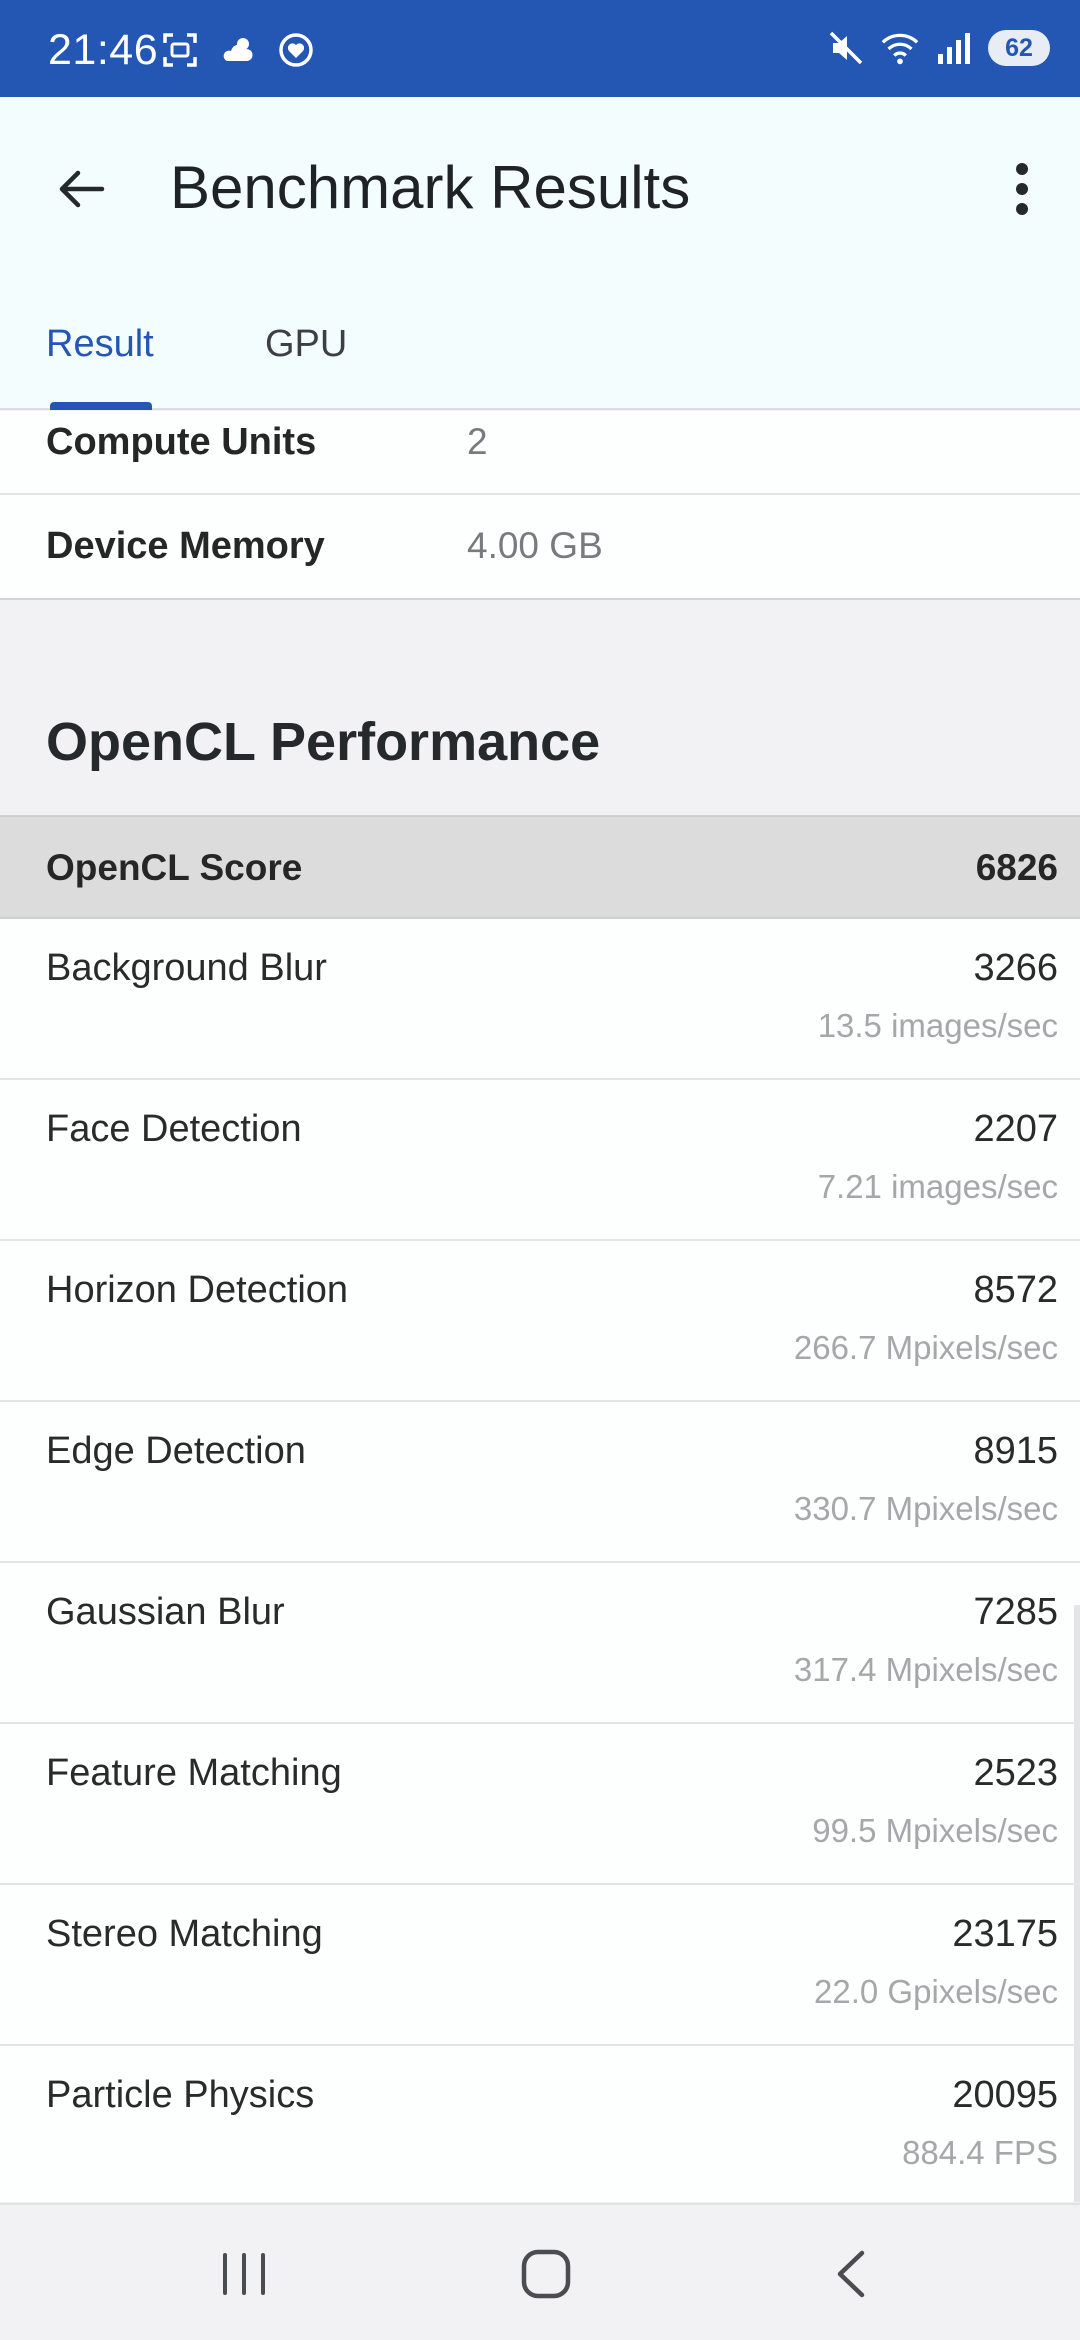 Image resolution: width=1080 pixels, height=2340 pixels. What do you see at coordinates (540, 867) in the screenshot?
I see `opencl-score-row: OpenCL Score 6826` at bounding box center [540, 867].